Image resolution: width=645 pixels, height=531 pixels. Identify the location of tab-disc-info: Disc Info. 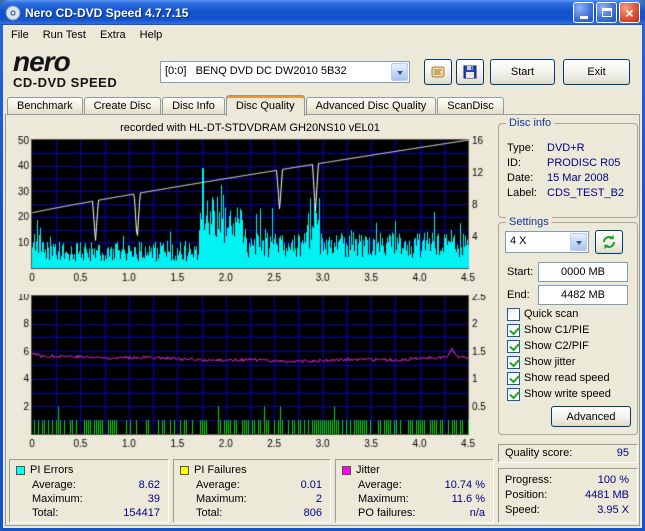
(193, 106).